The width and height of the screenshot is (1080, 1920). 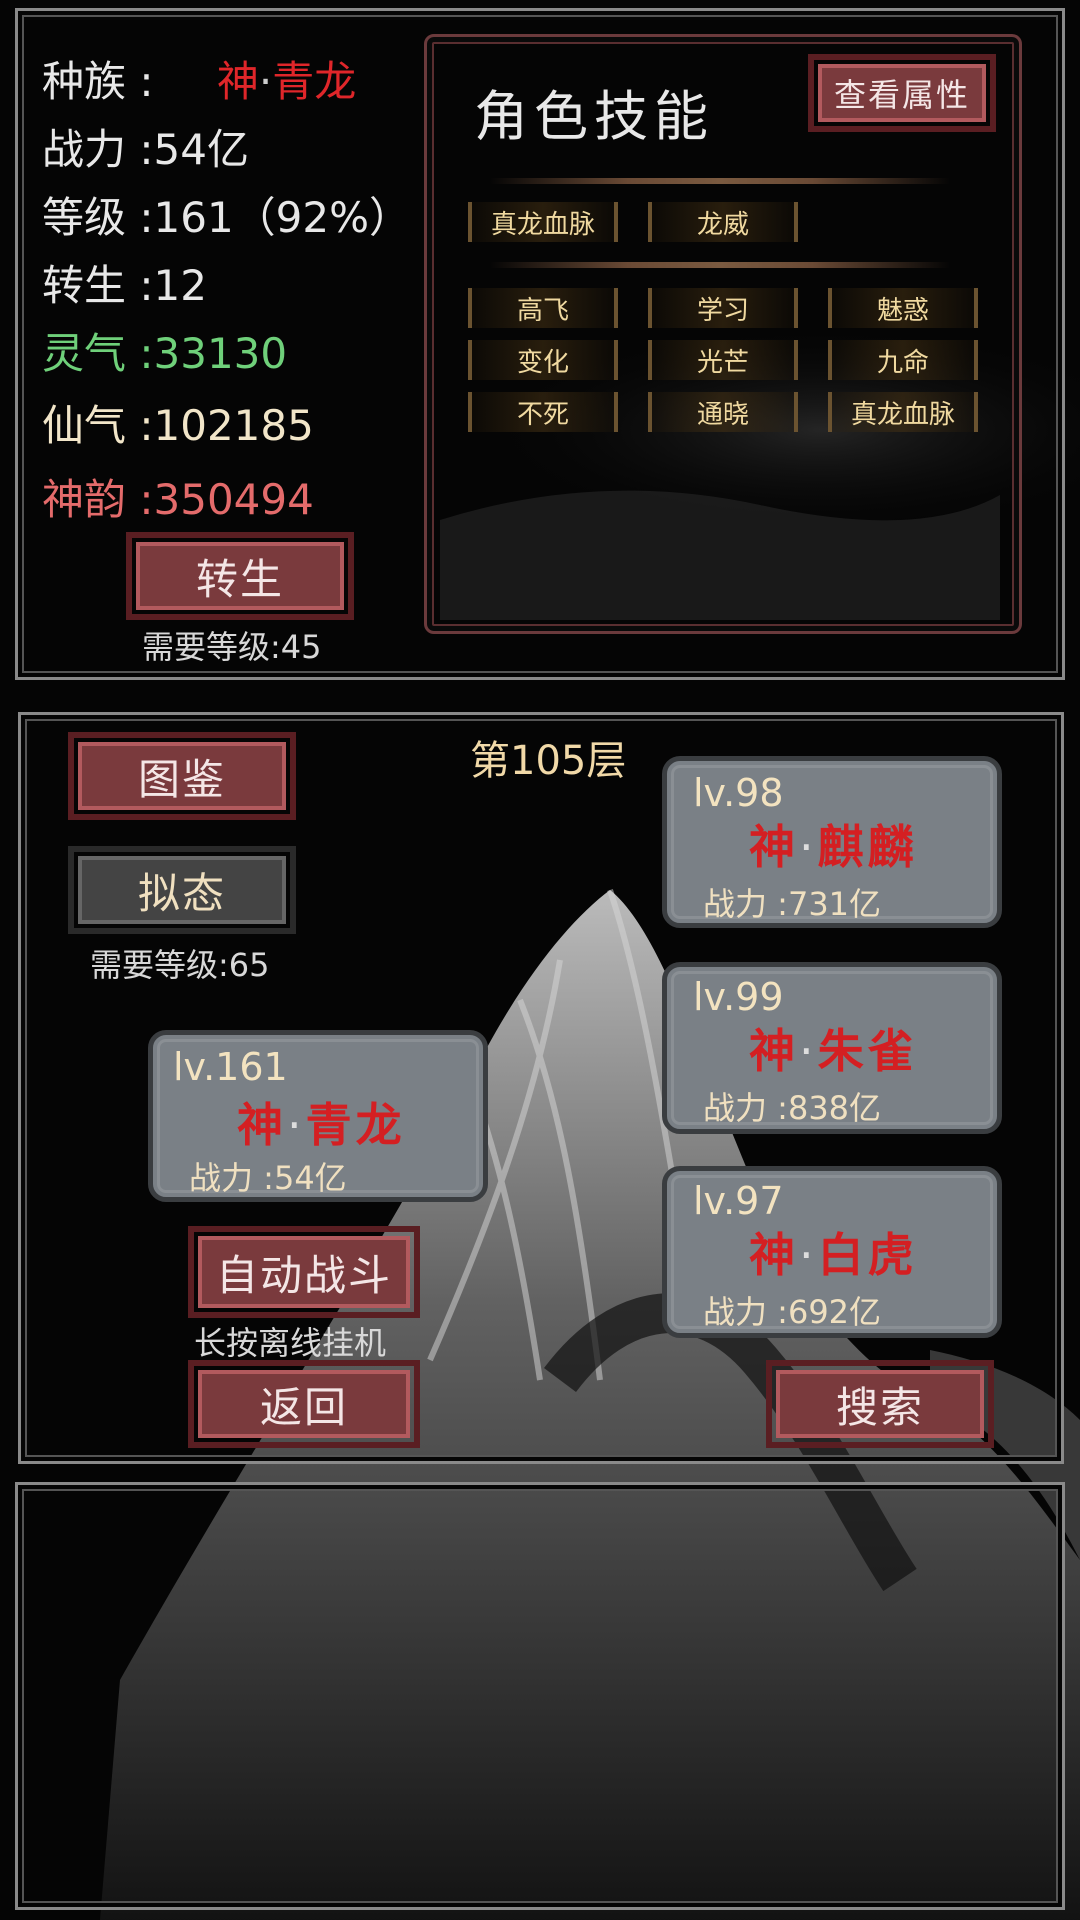 I want to click on enemy-card: lv.99 神·朱雀 战力 :838亿, so click(x=832, y=1048).